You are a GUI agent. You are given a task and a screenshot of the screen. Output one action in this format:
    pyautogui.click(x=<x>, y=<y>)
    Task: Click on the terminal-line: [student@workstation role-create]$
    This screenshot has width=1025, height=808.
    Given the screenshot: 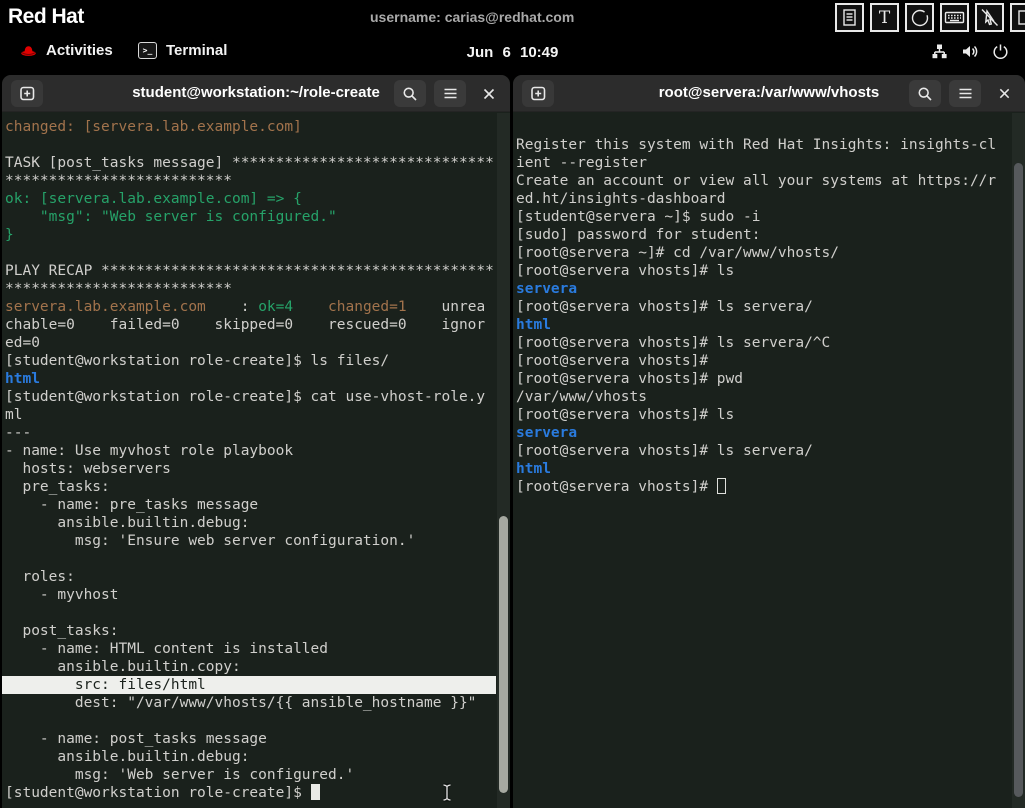 What is the action you would take?
    pyautogui.click(x=256, y=793)
    